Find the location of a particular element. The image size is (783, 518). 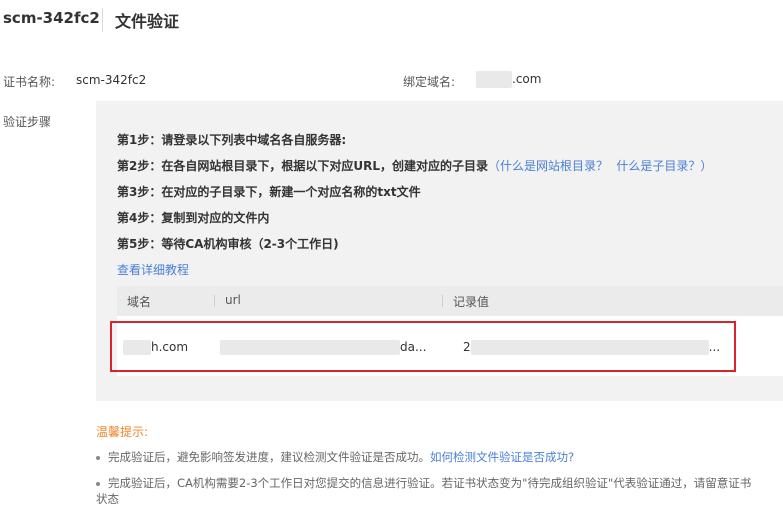

tip-2-continued: 状态 is located at coordinates (107, 499).